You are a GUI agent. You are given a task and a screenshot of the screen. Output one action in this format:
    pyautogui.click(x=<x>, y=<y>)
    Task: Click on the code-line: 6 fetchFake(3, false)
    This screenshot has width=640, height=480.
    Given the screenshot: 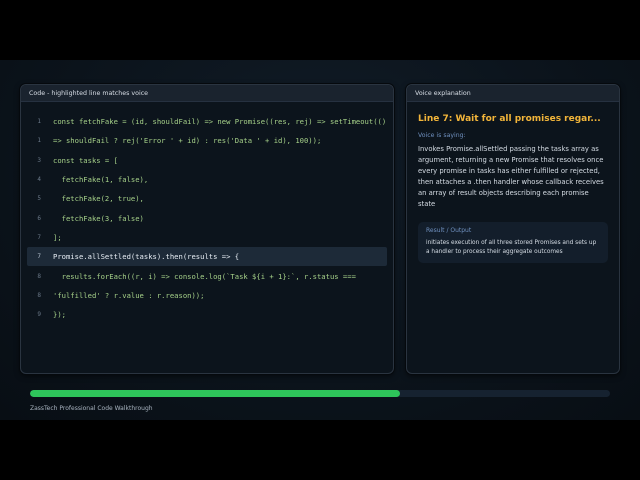 What is the action you would take?
    pyautogui.click(x=207, y=217)
    